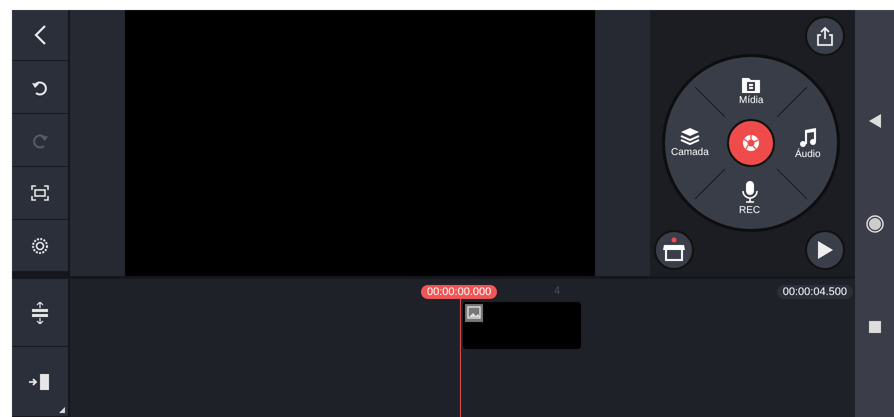 The height and width of the screenshot is (417, 894). I want to click on play-icon, so click(825, 250).